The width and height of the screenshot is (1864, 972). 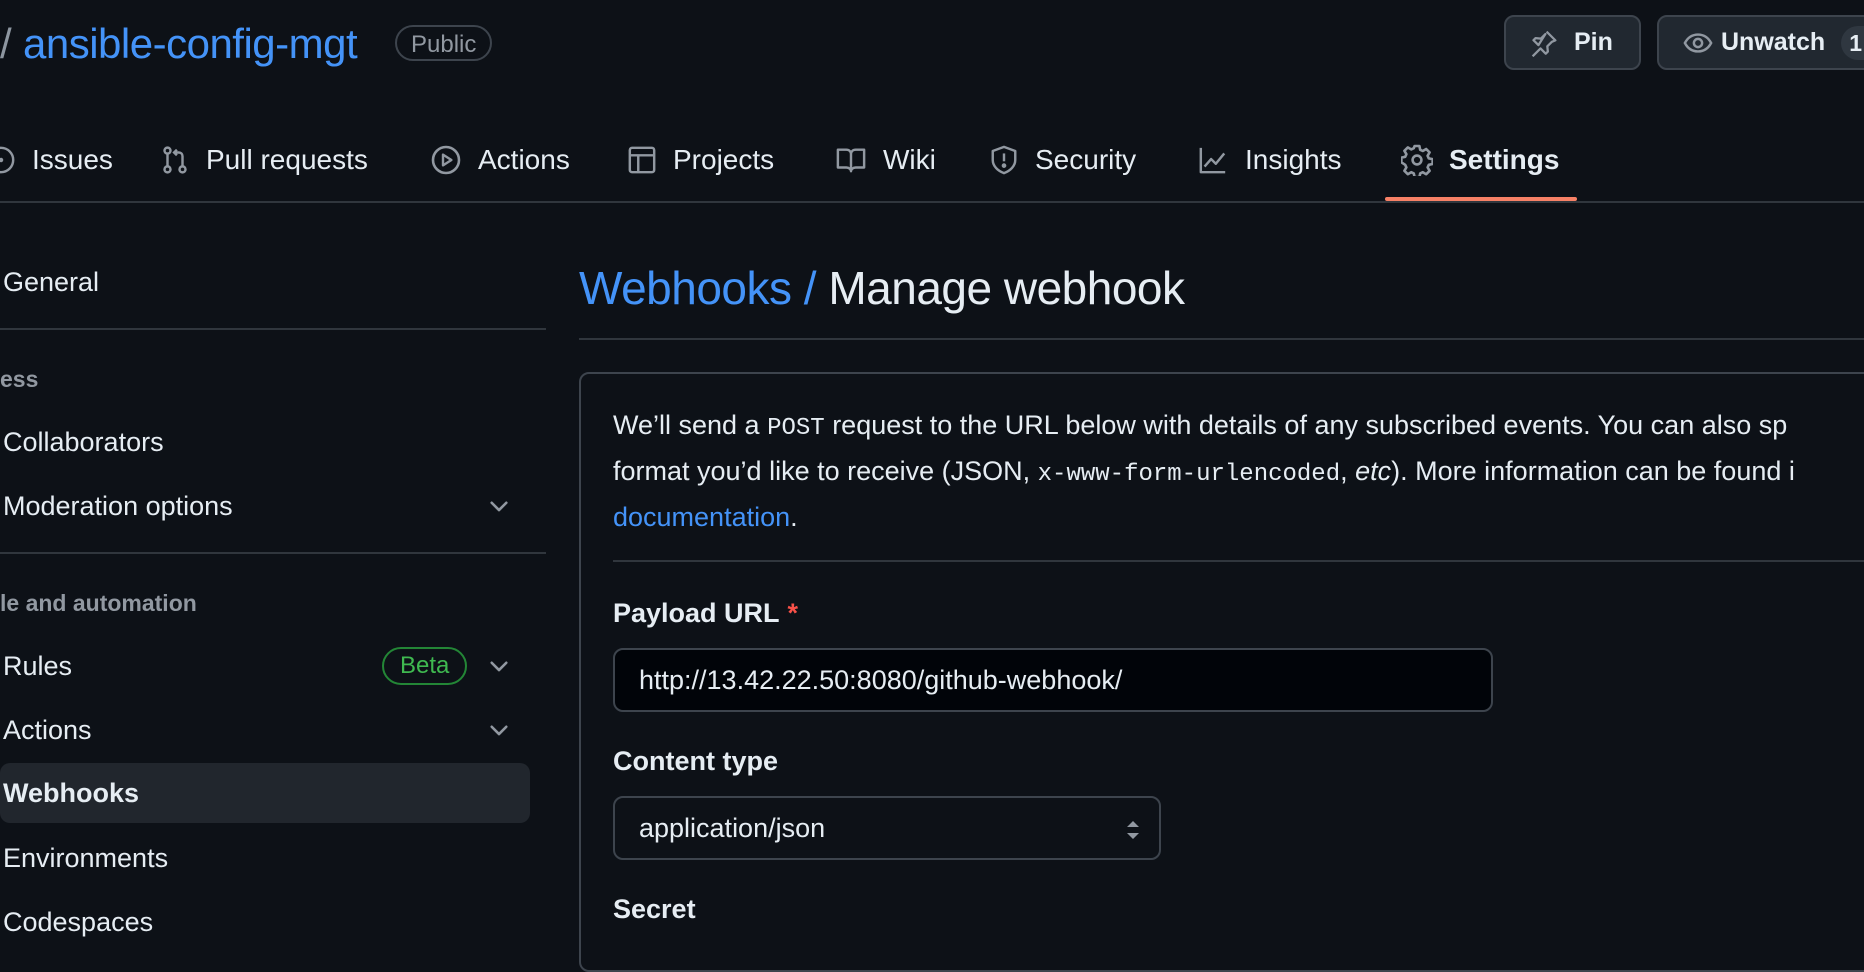 I want to click on tab-label: Actions, so click(x=524, y=159).